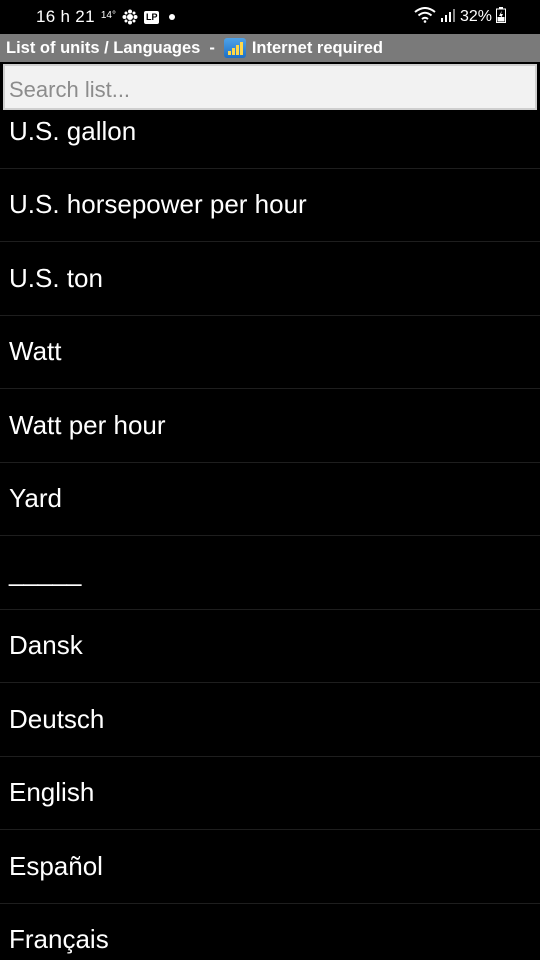 Image resolution: width=540 pixels, height=960 pixels. Describe the element at coordinates (270, 646) in the screenshot. I see `list-item-dansk: Dansk` at that location.